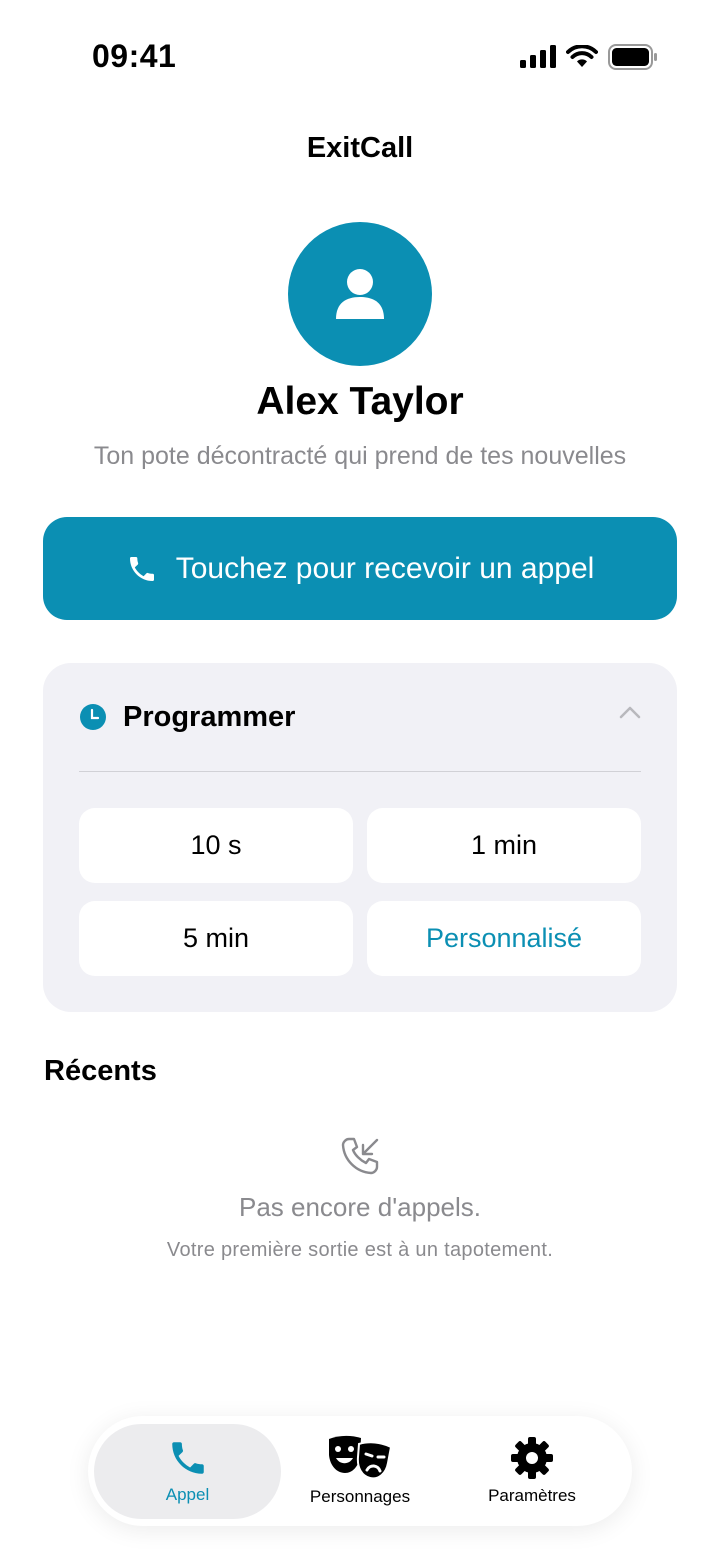 The image size is (720, 1565). Describe the element at coordinates (532, 1458) in the screenshot. I see `gear-icon` at that location.